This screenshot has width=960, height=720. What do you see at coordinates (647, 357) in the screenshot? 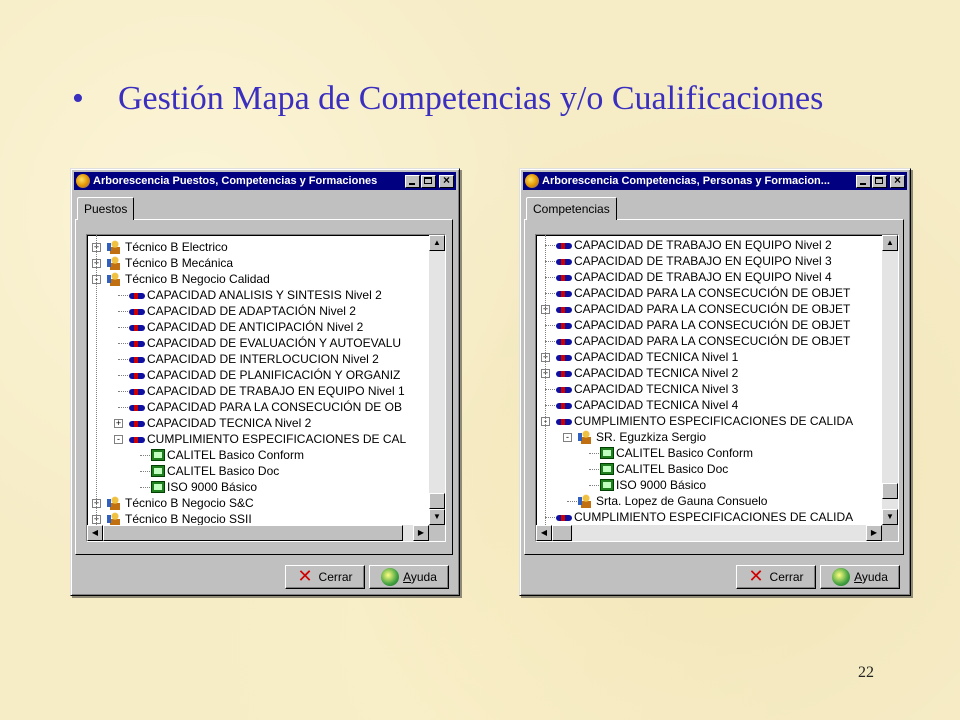
I see `tree-item: CAPACIDAD TECNICA Nivel 1` at bounding box center [647, 357].